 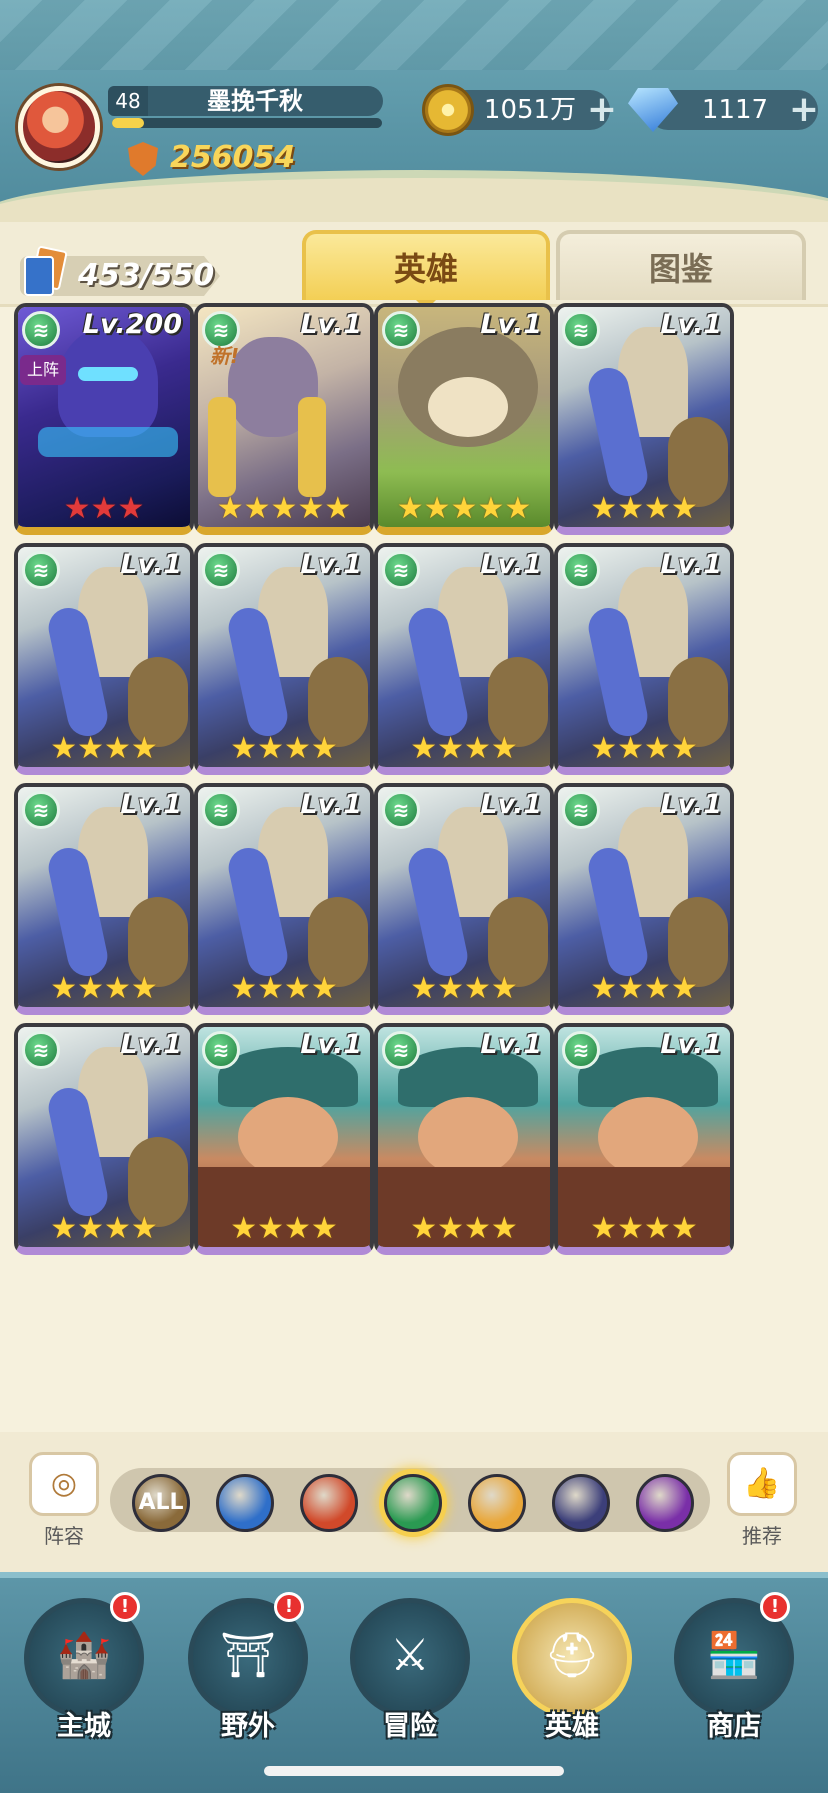 I want to click on tab-codex: 图鉴, so click(x=681, y=265).